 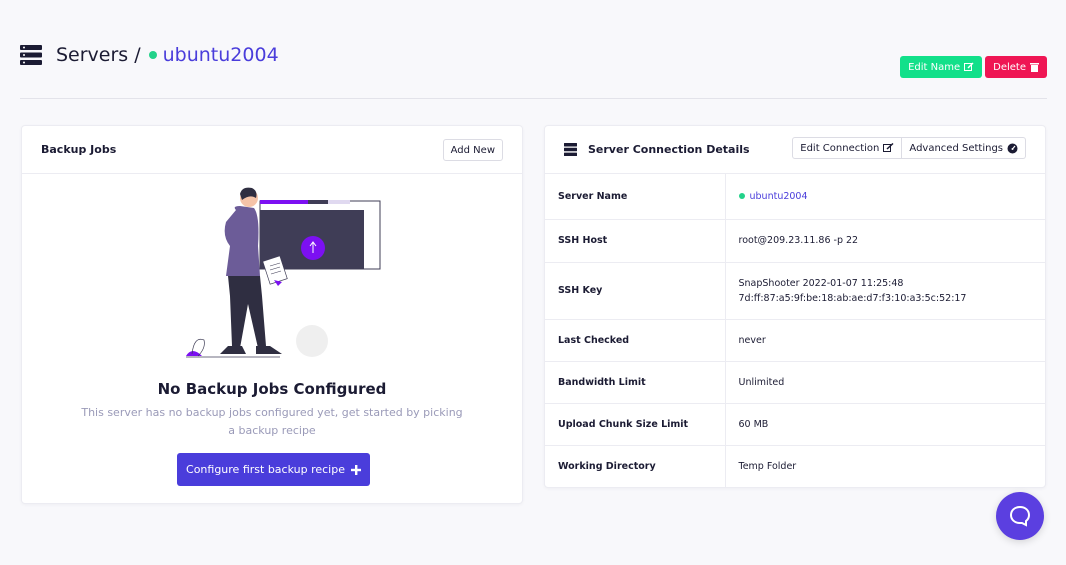 I want to click on row-label: Last Checked, so click(x=635, y=339).